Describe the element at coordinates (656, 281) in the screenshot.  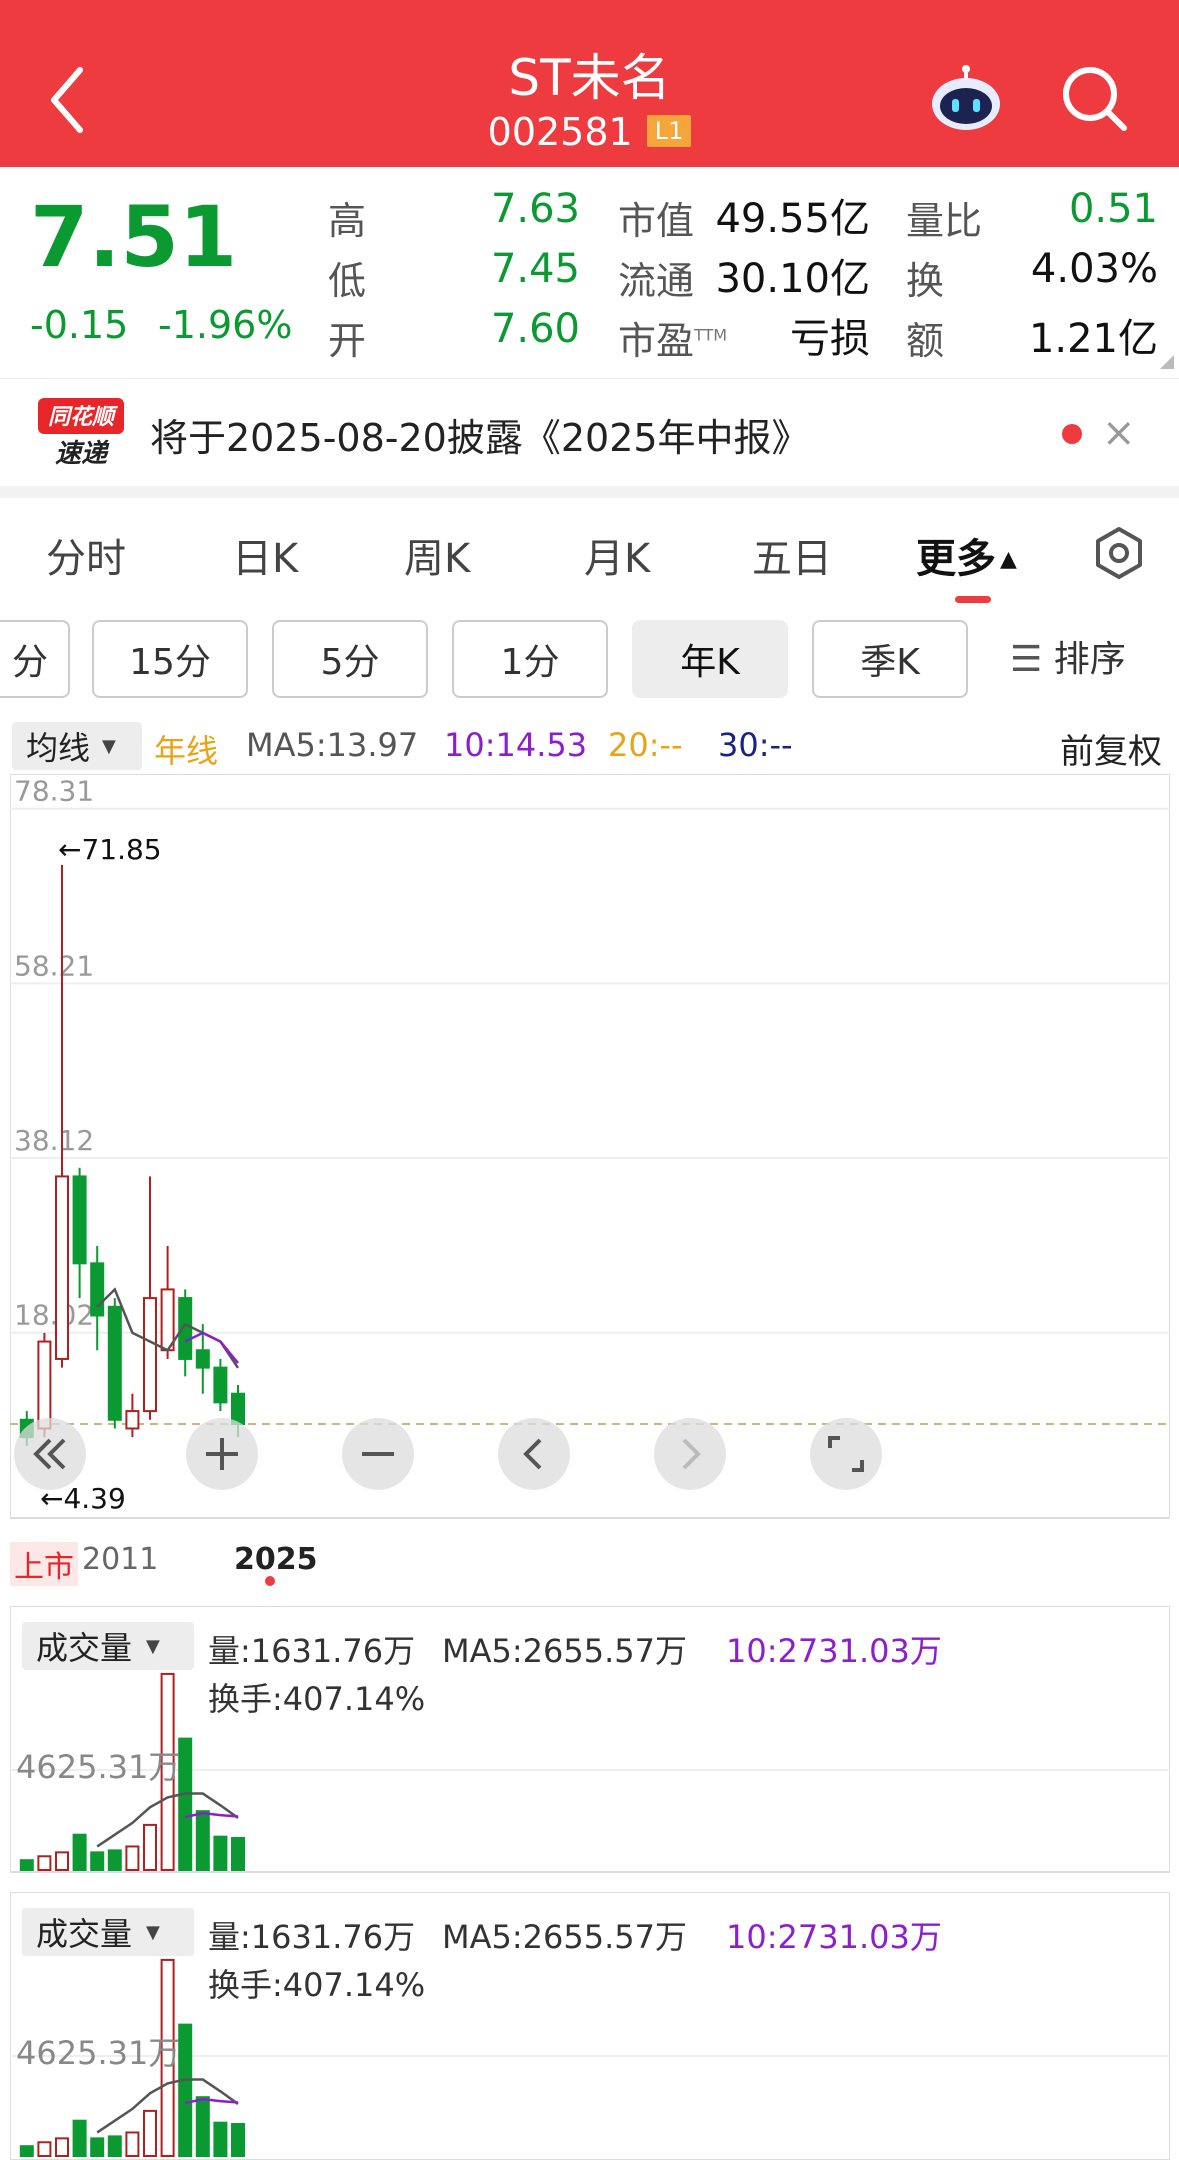
I see `float-cap-label: 流通` at that location.